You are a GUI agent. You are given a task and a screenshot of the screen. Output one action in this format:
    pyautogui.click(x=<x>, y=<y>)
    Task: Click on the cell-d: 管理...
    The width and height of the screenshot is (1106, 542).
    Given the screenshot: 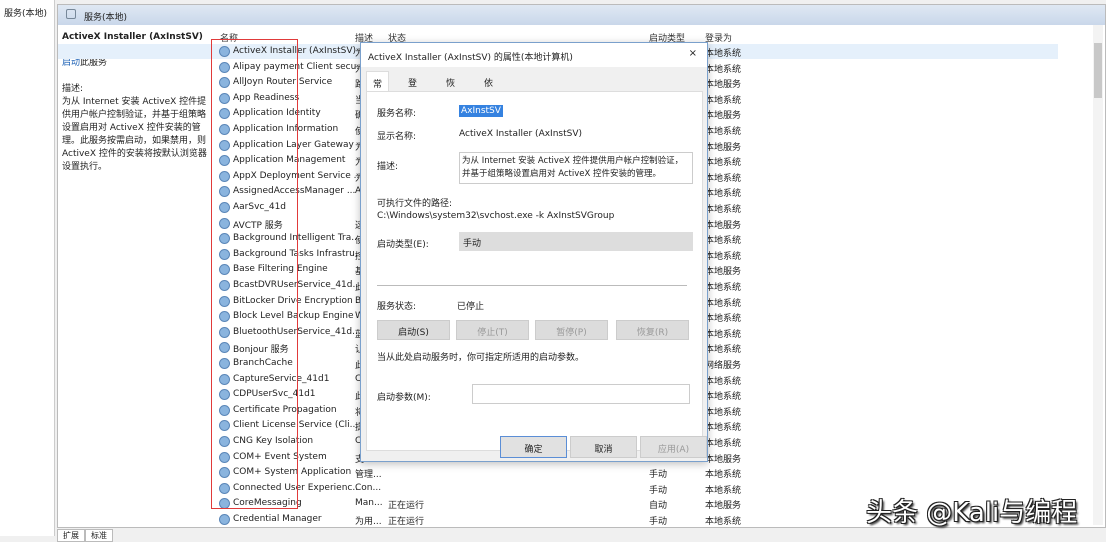 What is the action you would take?
    pyautogui.click(x=368, y=475)
    